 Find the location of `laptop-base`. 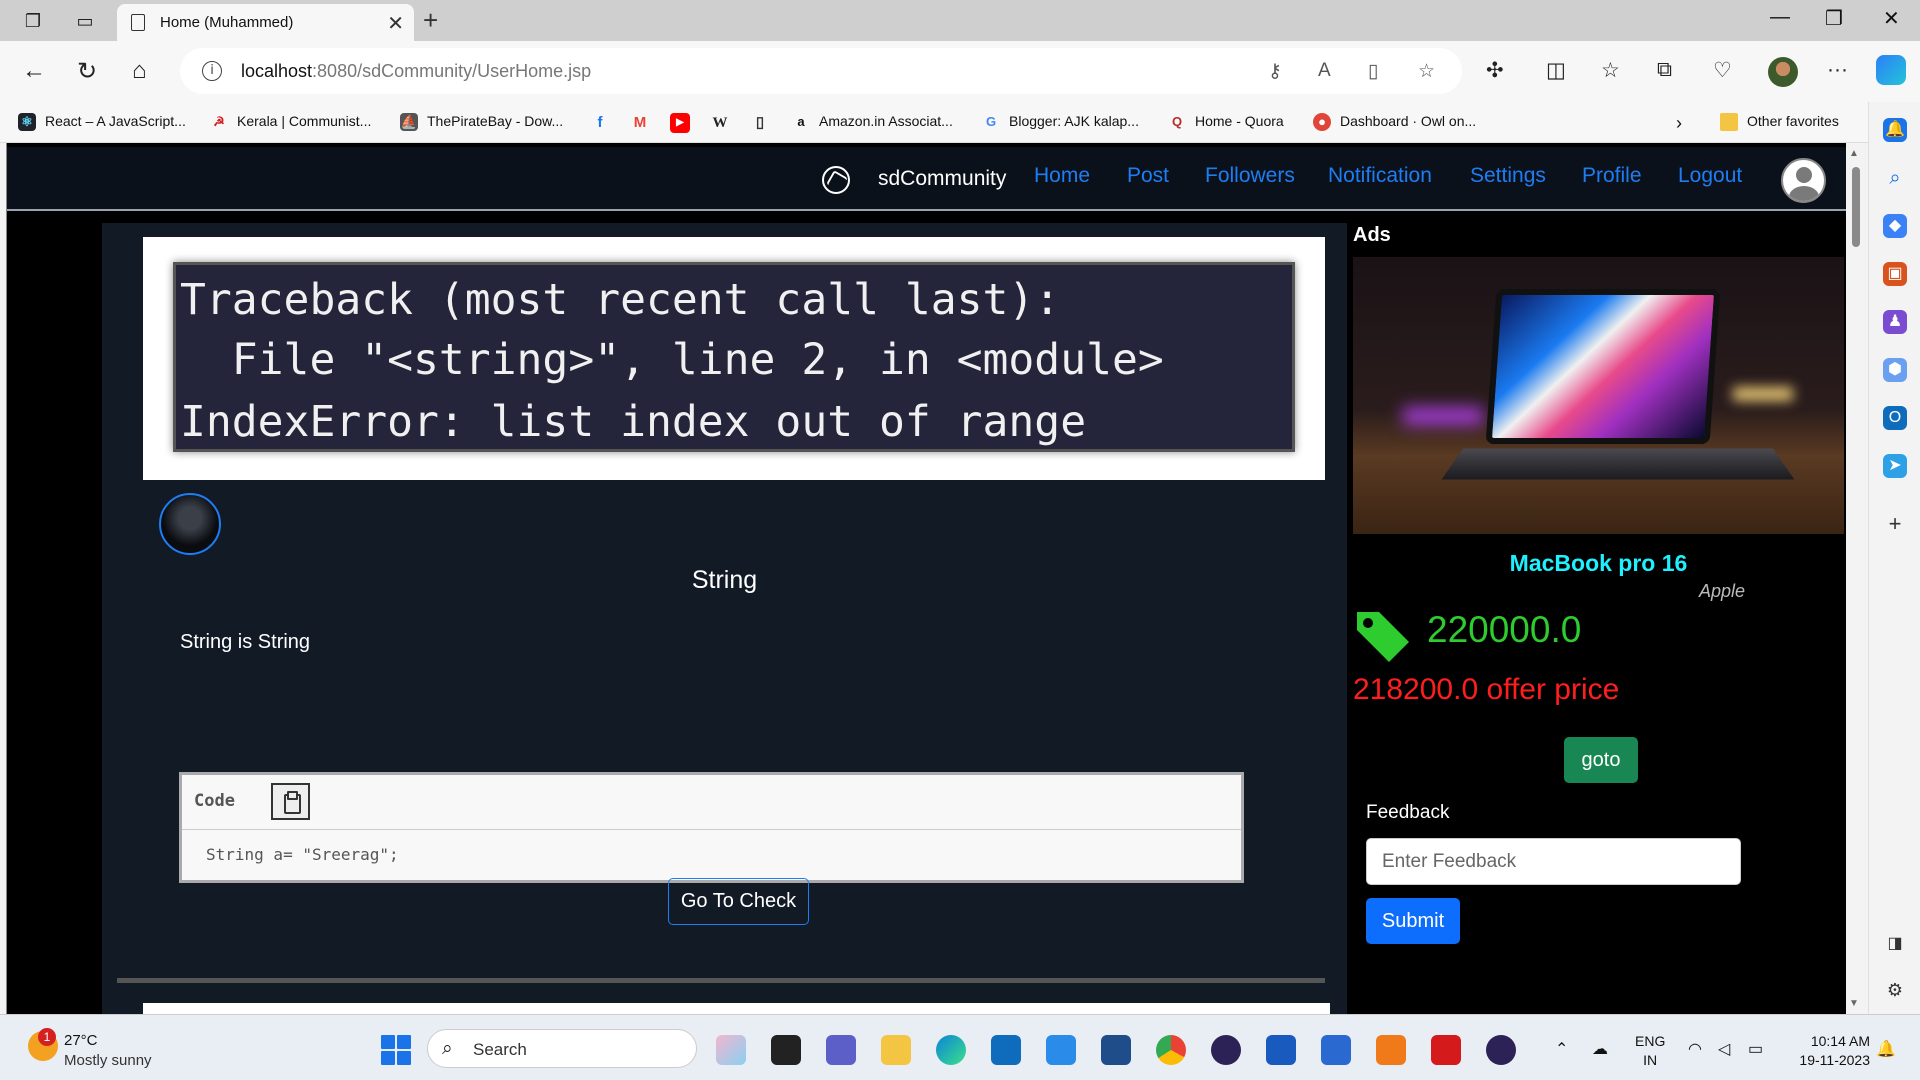

laptop-base is located at coordinates (1618, 464).